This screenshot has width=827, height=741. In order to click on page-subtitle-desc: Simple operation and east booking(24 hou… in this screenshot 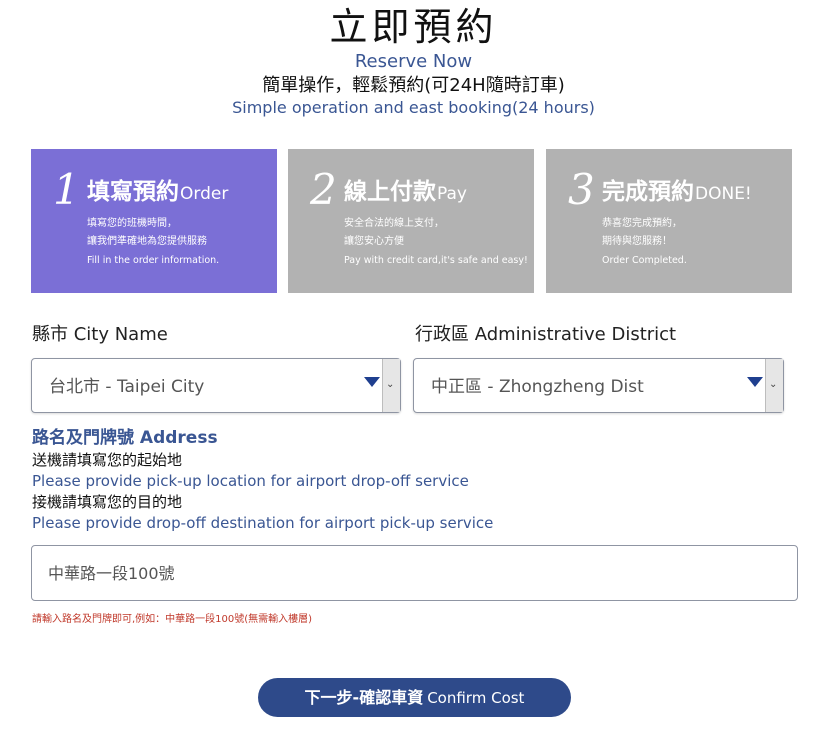, I will do `click(413, 107)`.